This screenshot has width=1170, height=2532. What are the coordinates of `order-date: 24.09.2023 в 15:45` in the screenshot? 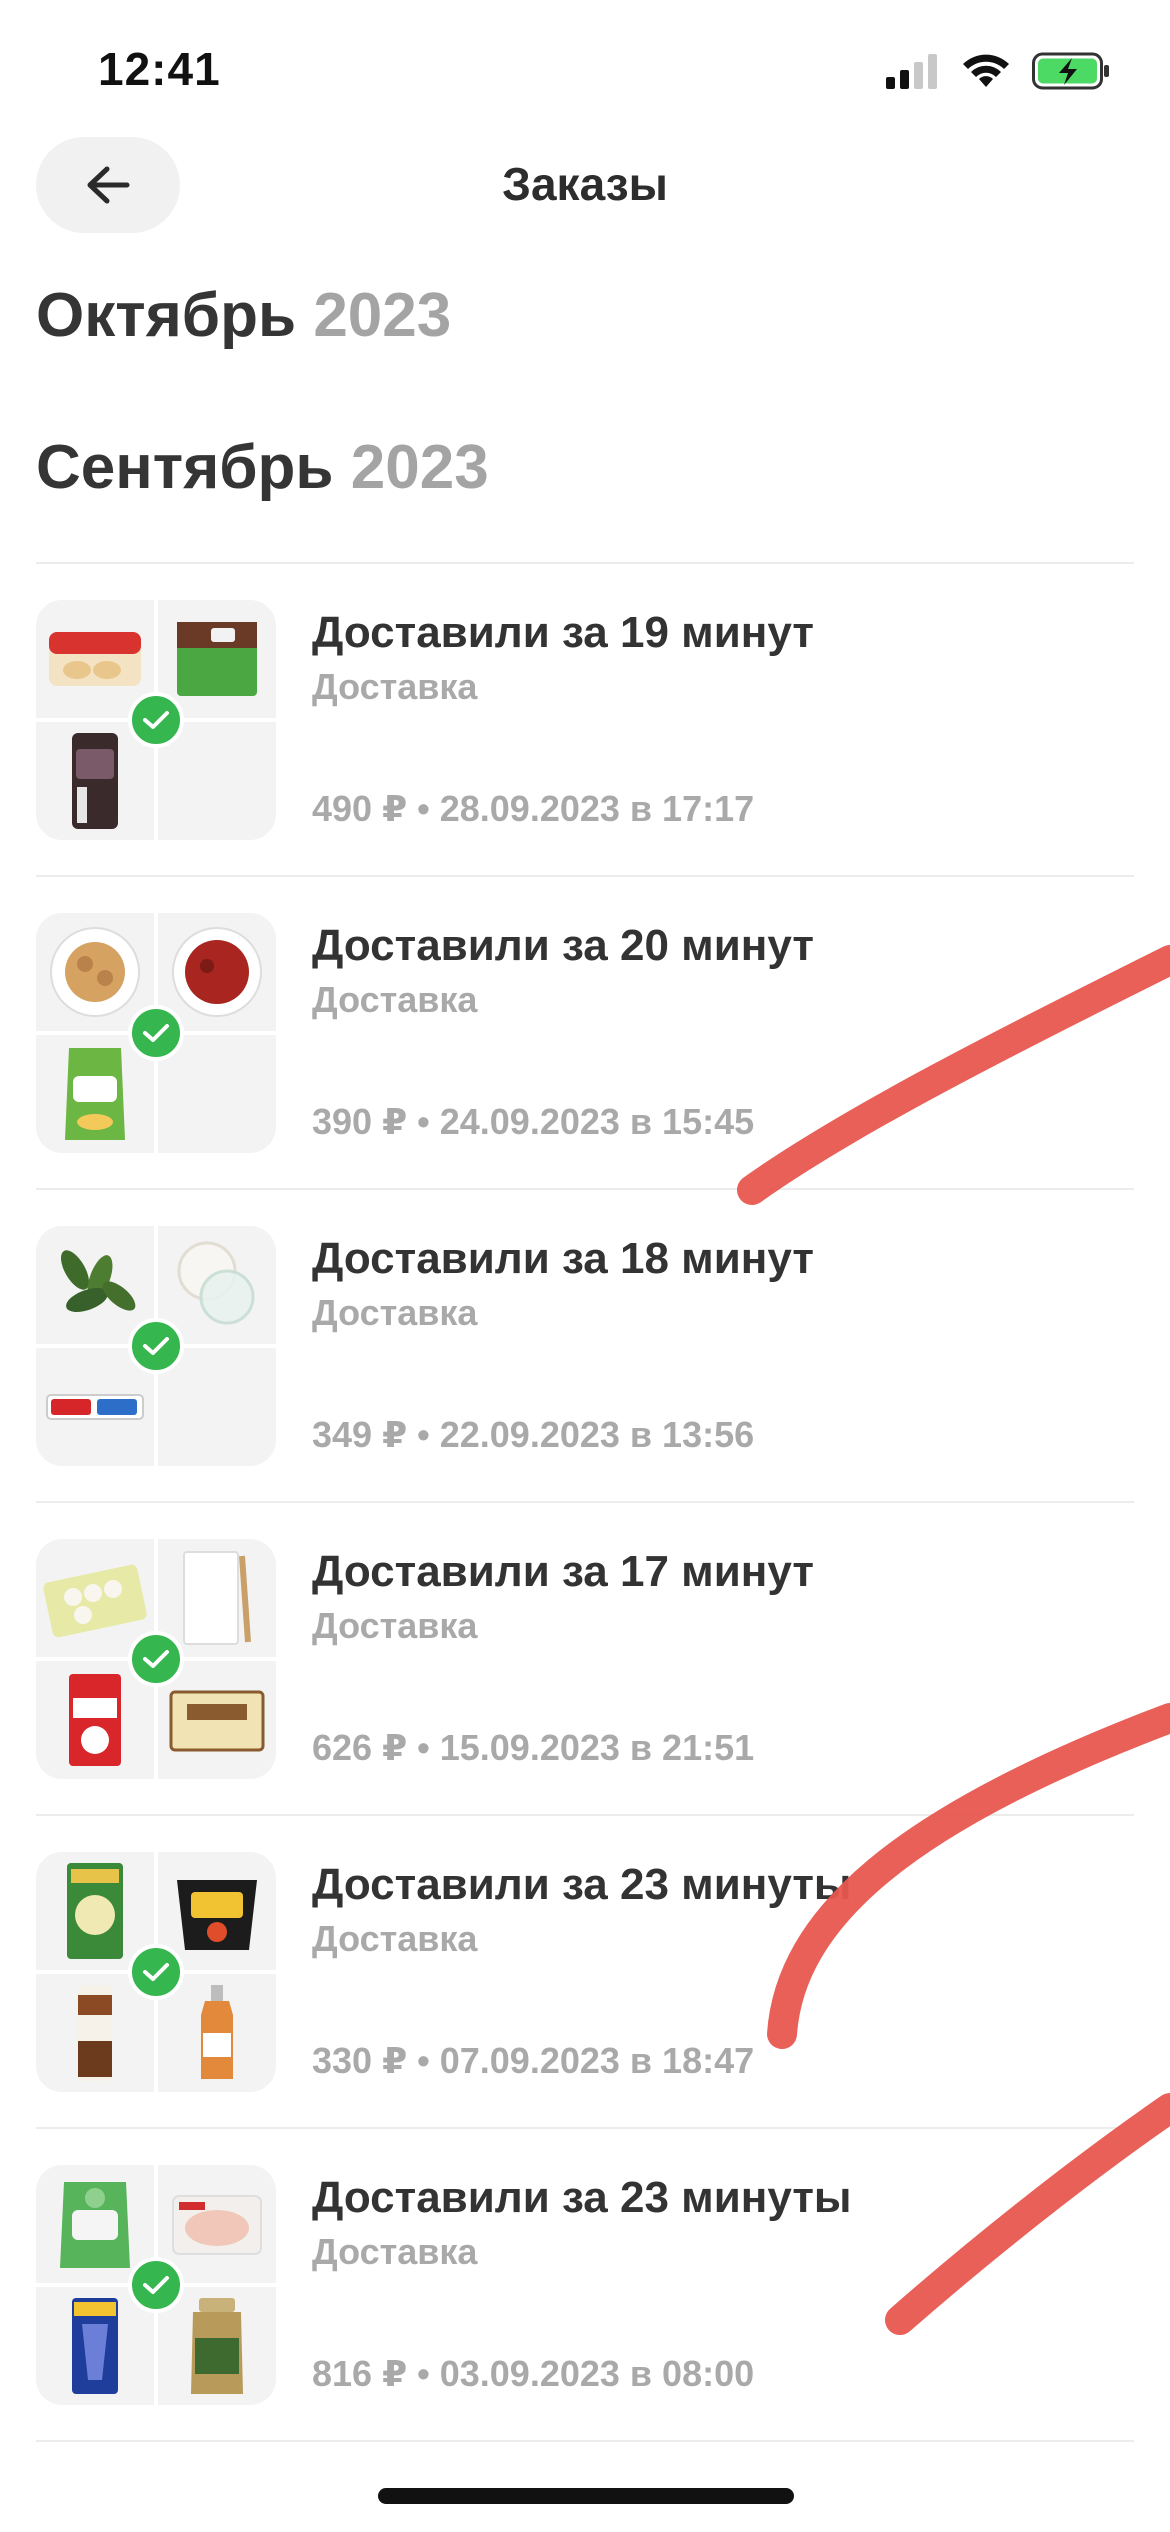 It's located at (597, 1121).